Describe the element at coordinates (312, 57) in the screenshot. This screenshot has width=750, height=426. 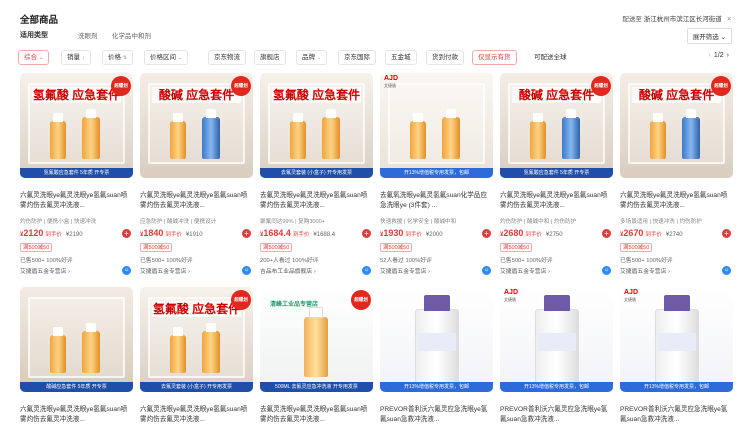
I see `filter-brand: 品牌 ⌄` at that location.